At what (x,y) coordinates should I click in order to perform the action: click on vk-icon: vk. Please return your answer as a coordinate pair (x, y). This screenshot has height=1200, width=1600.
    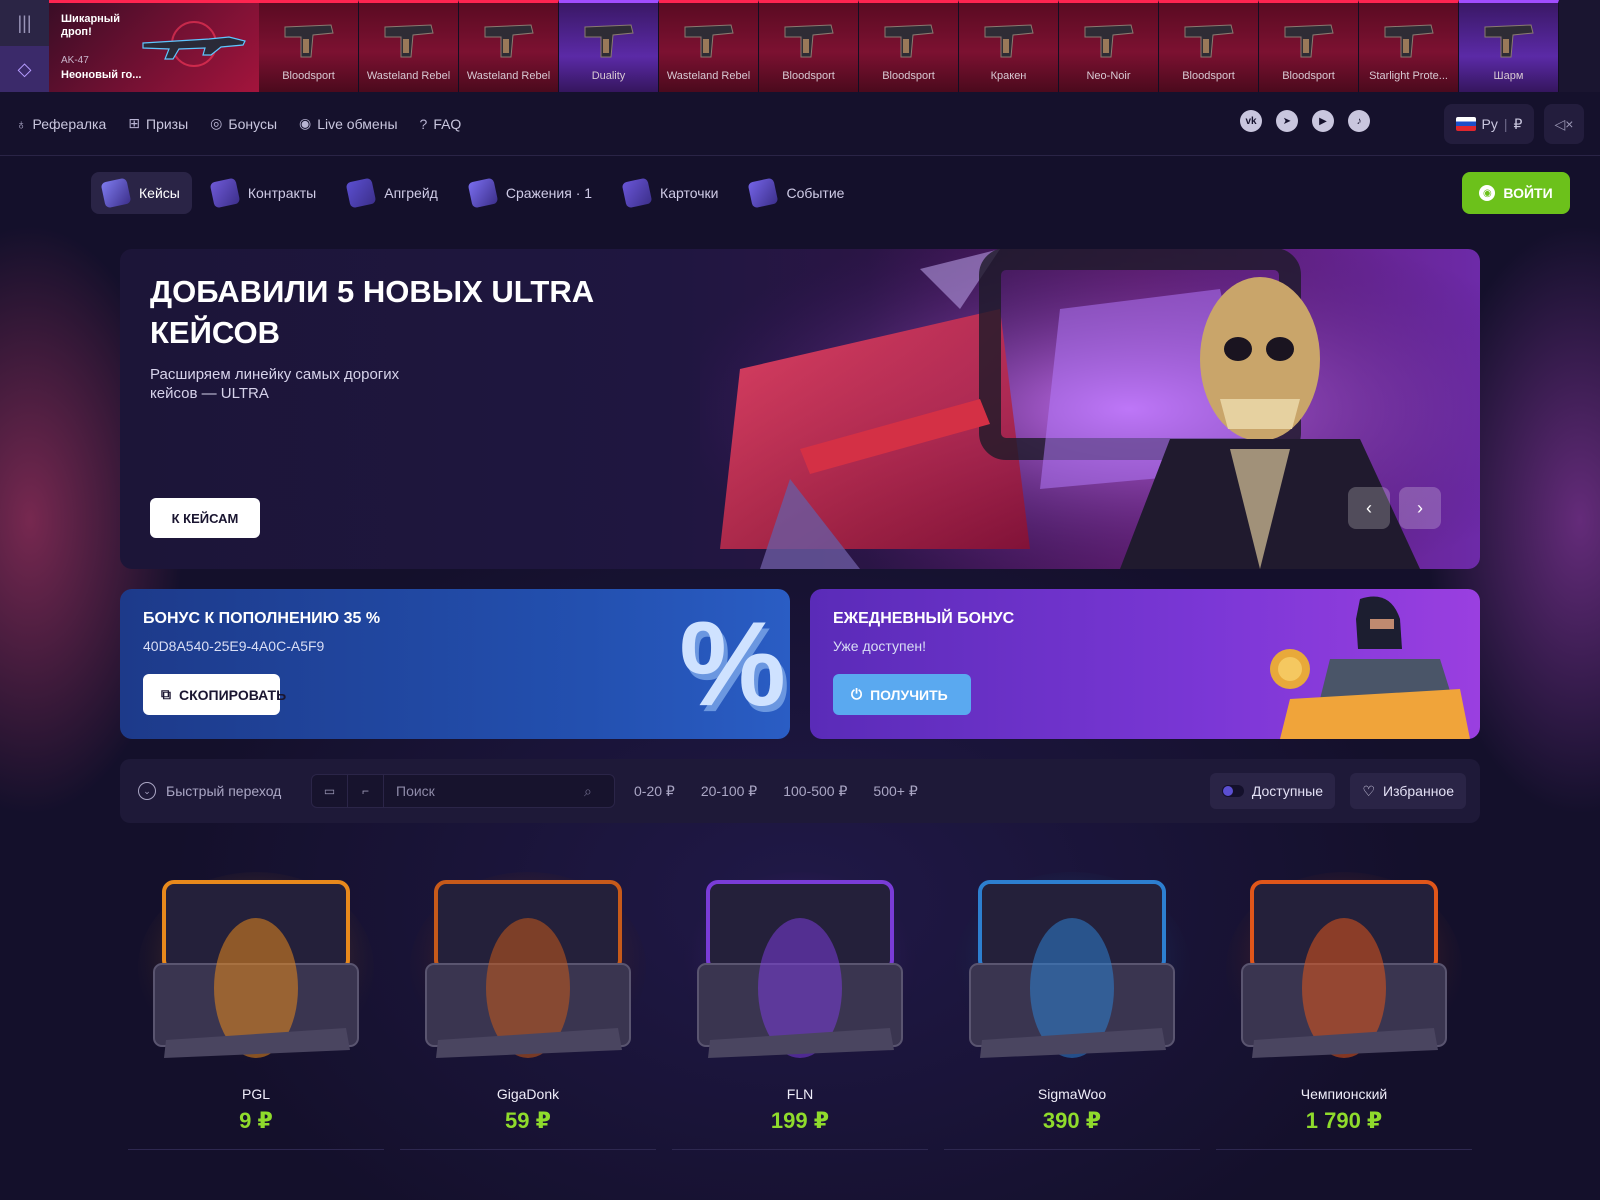
    Looking at the image, I should click on (1251, 121).